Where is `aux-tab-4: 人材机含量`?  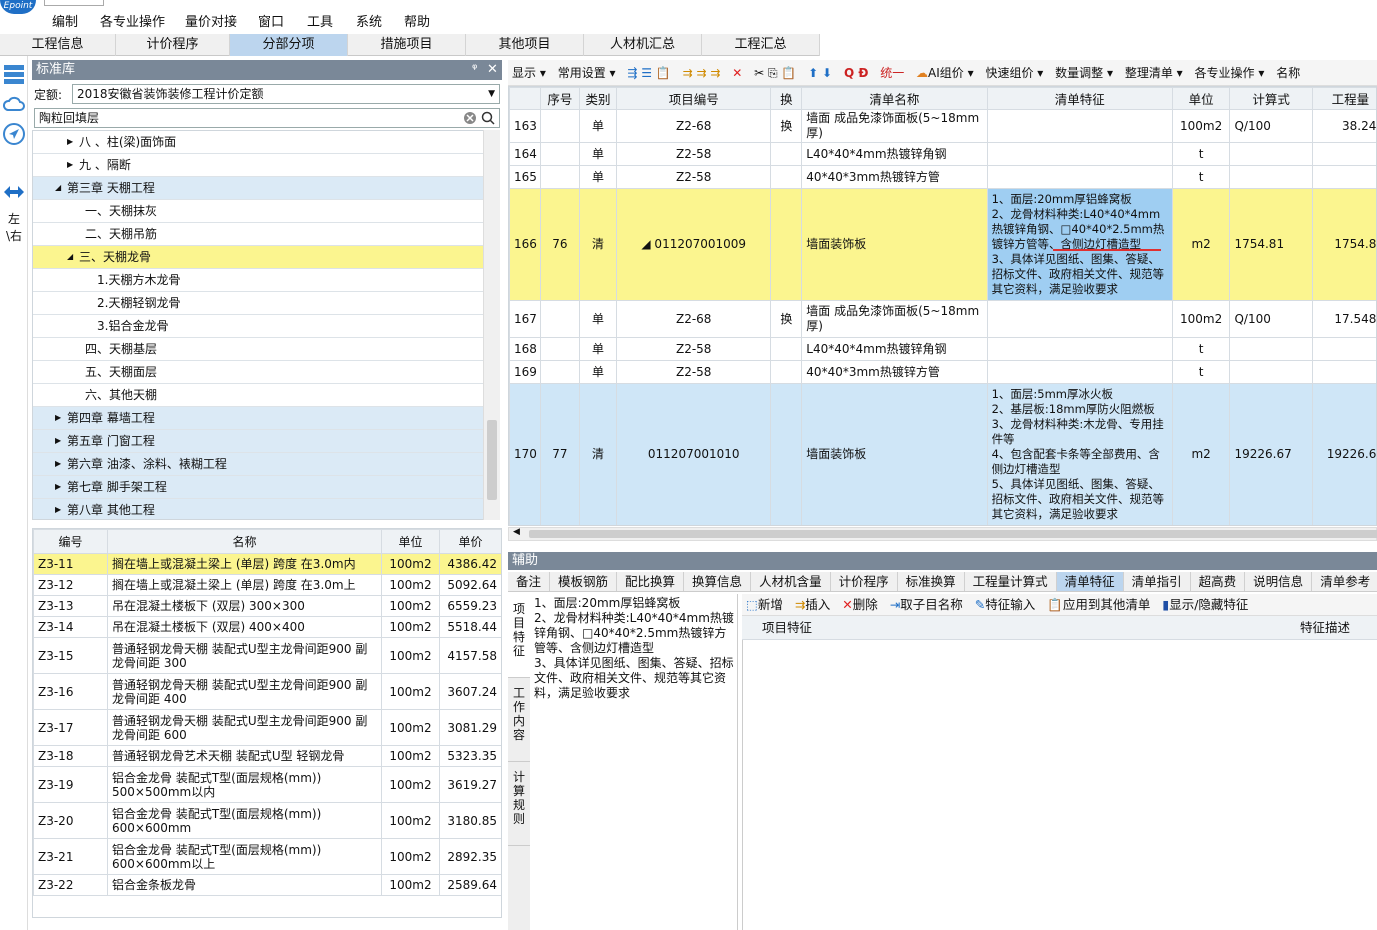 aux-tab-4: 人材机含量 is located at coordinates (791, 581).